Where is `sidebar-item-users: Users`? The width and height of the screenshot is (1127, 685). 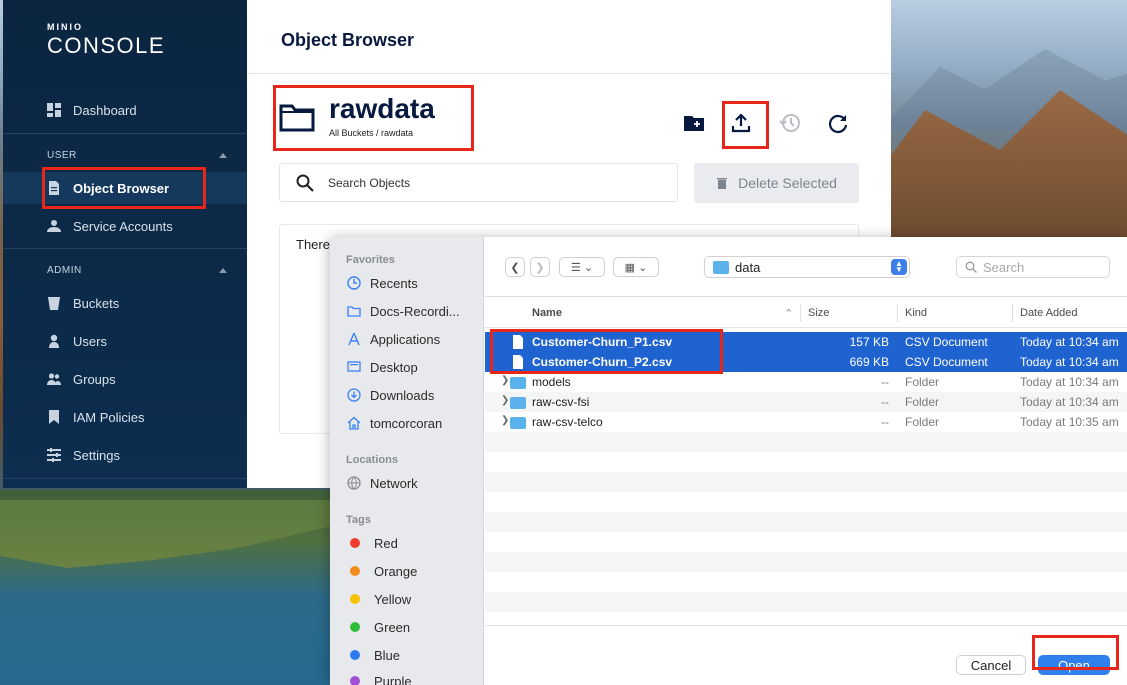
sidebar-item-users: Users is located at coordinates (125, 341).